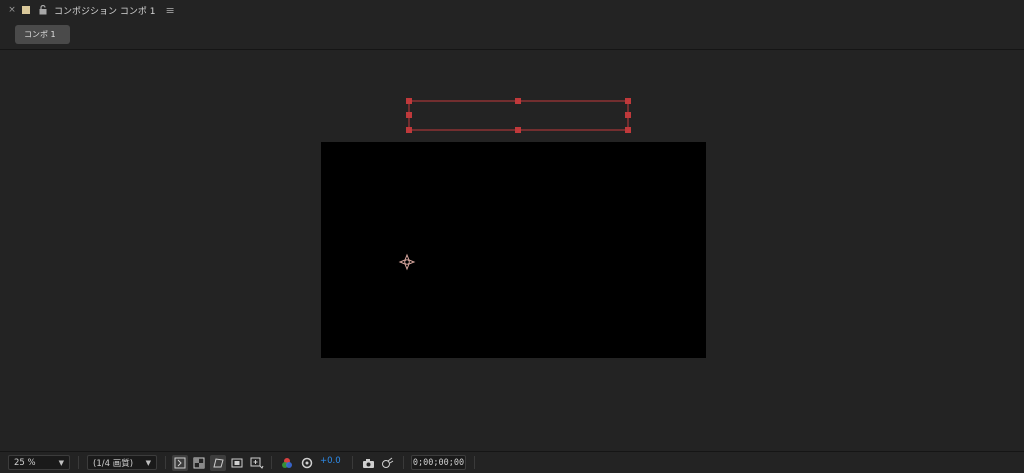  What do you see at coordinates (26, 10) in the screenshot?
I see `label-color-swatch` at bounding box center [26, 10].